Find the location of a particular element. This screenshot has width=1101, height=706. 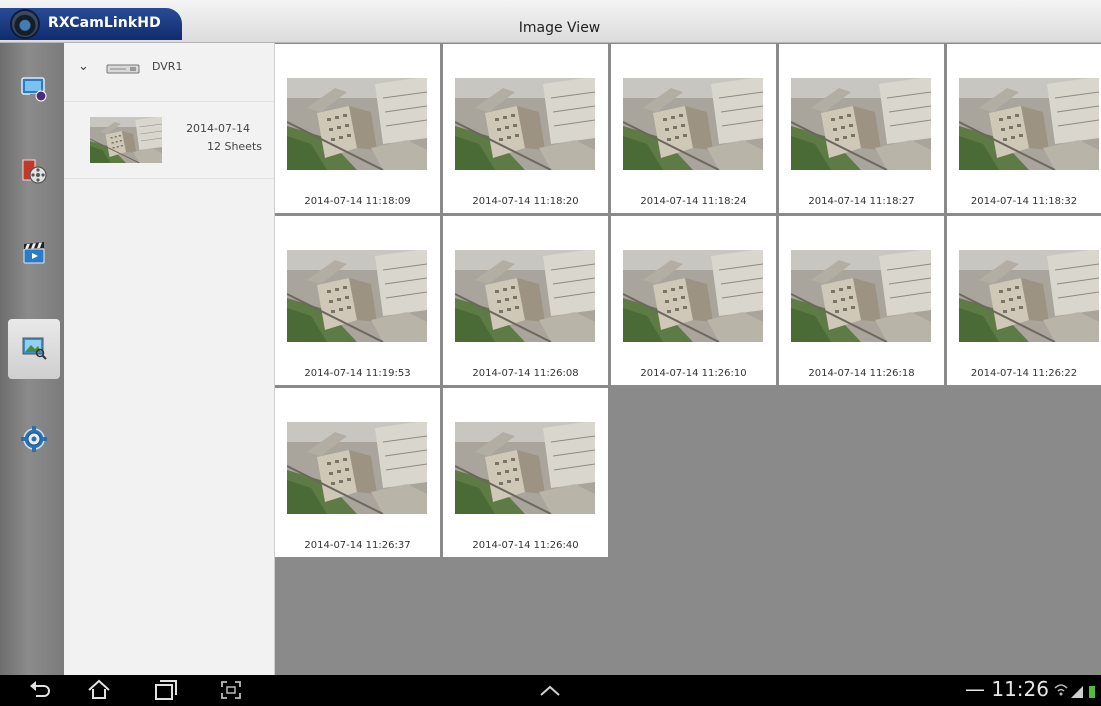

image-search-icon is located at coordinates (34, 348).